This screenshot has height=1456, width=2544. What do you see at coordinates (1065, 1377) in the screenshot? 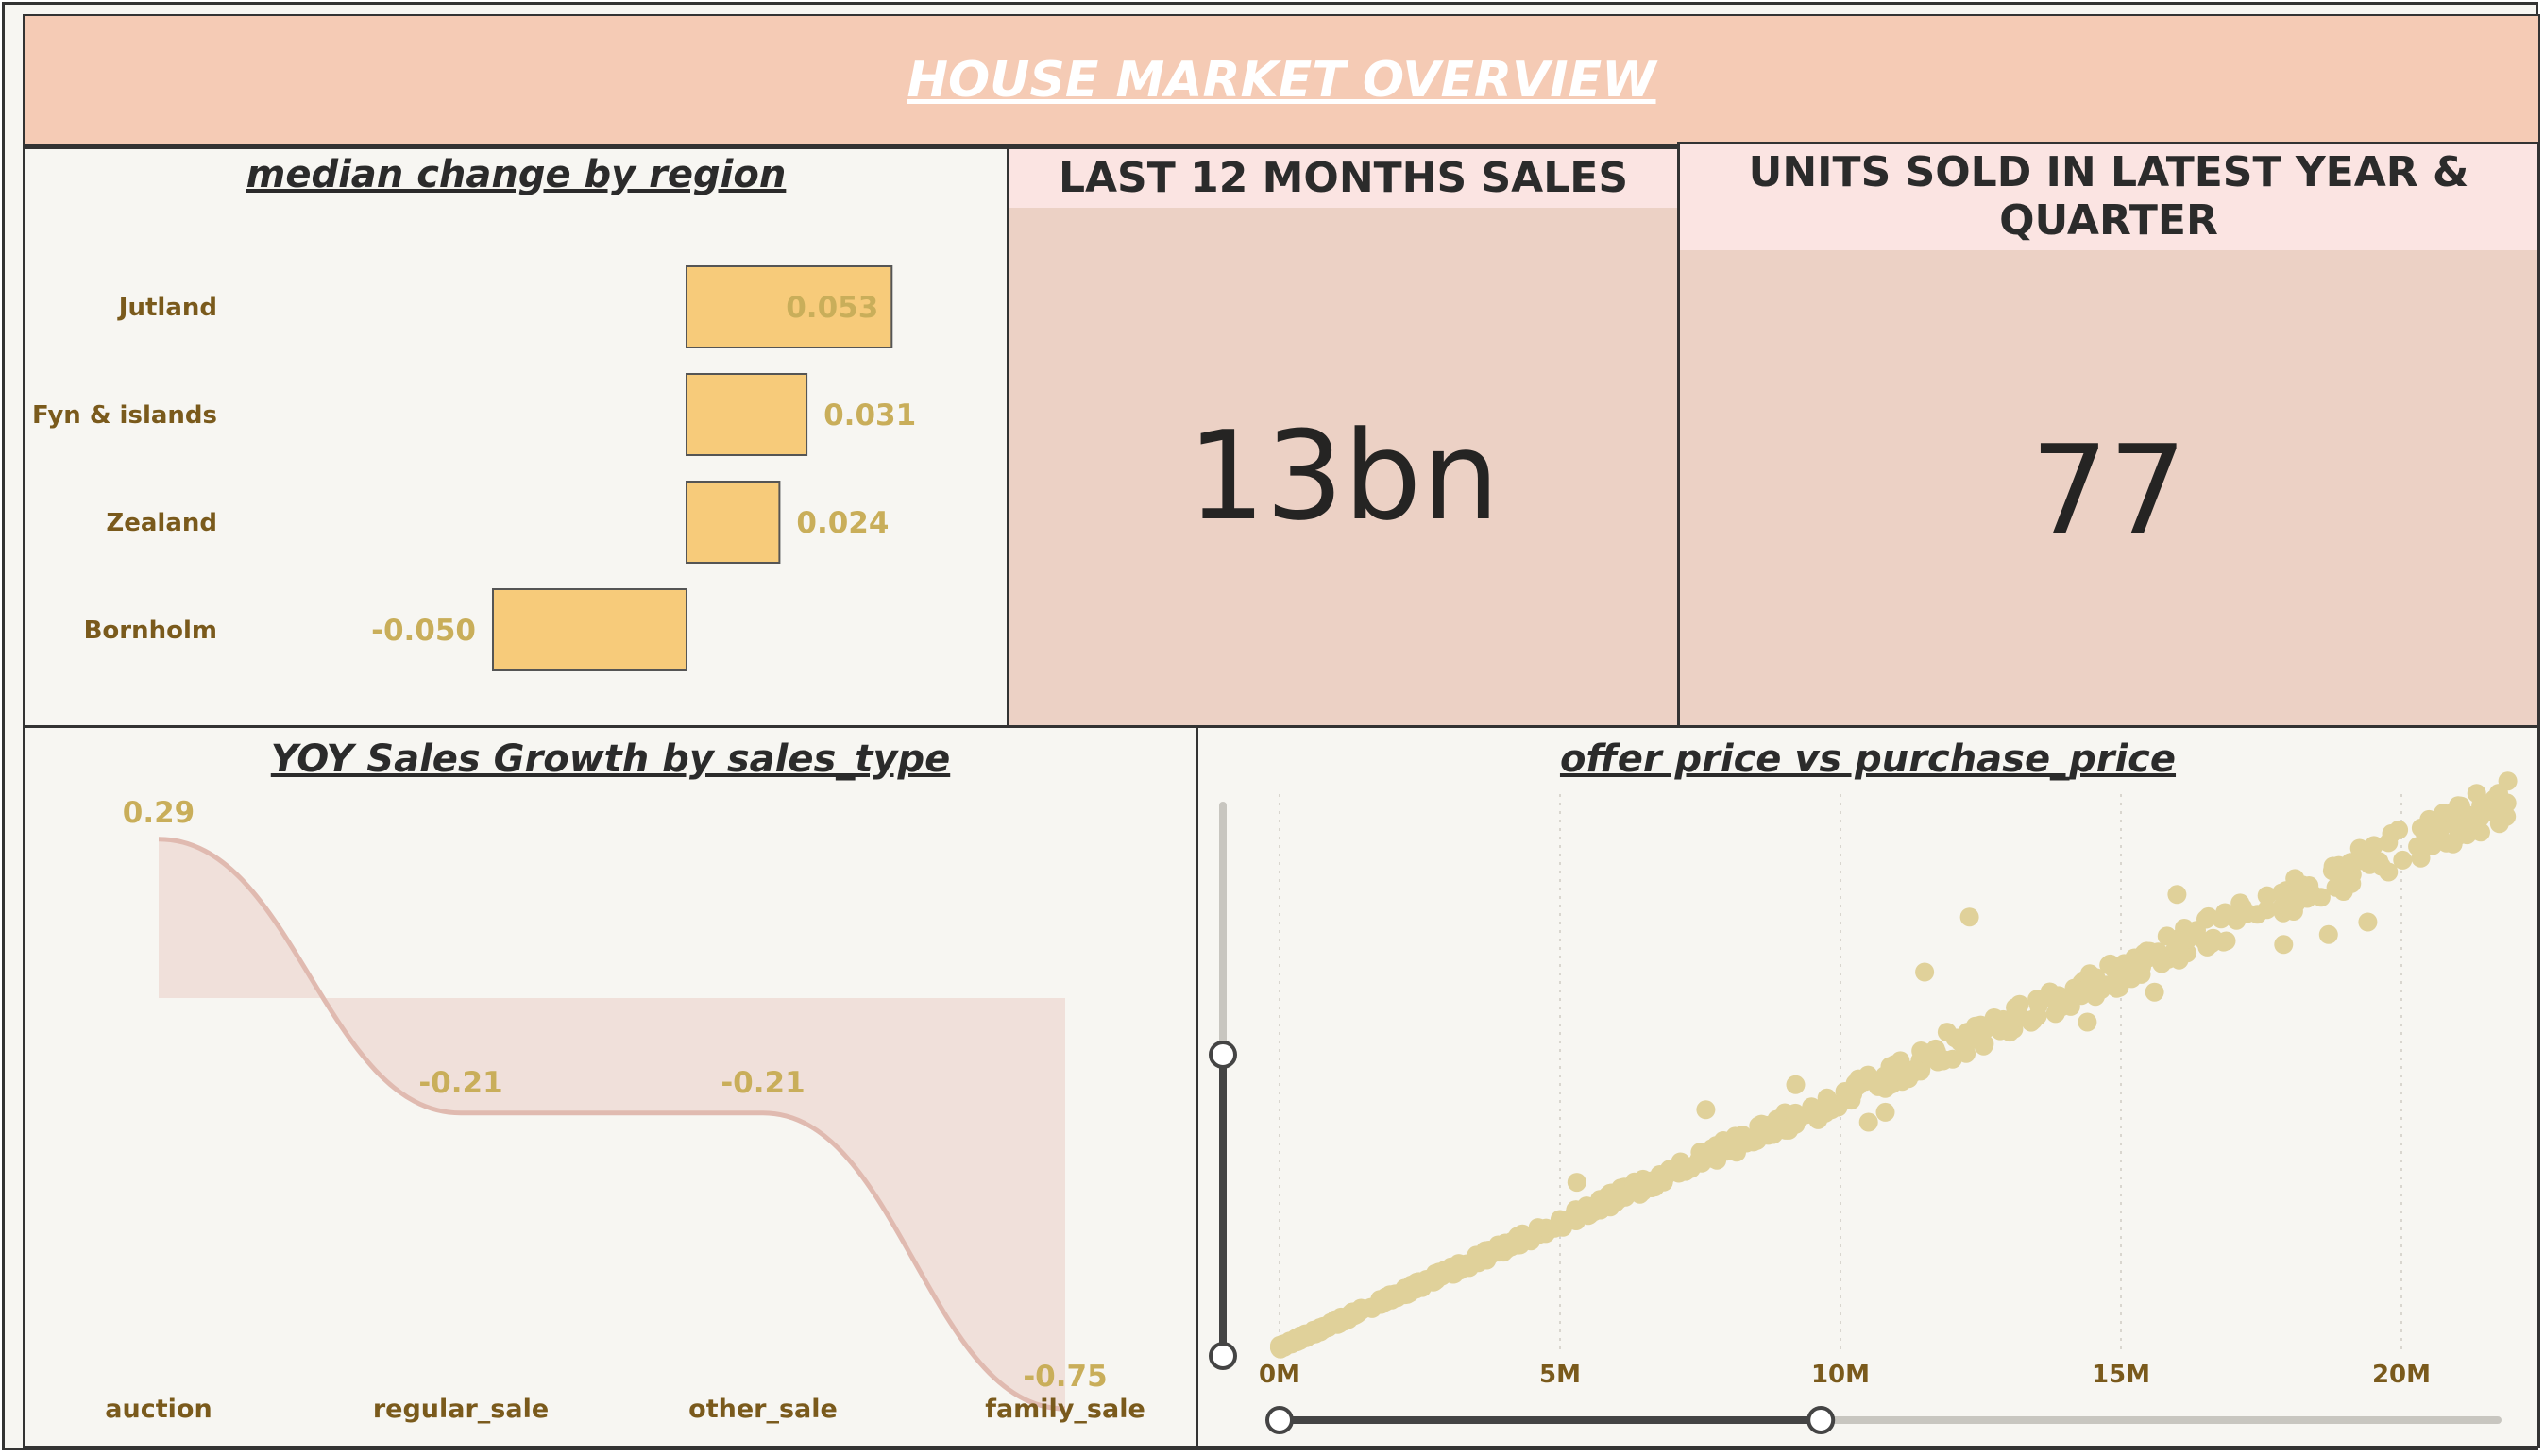
I see `data-label: -0.75` at bounding box center [1065, 1377].